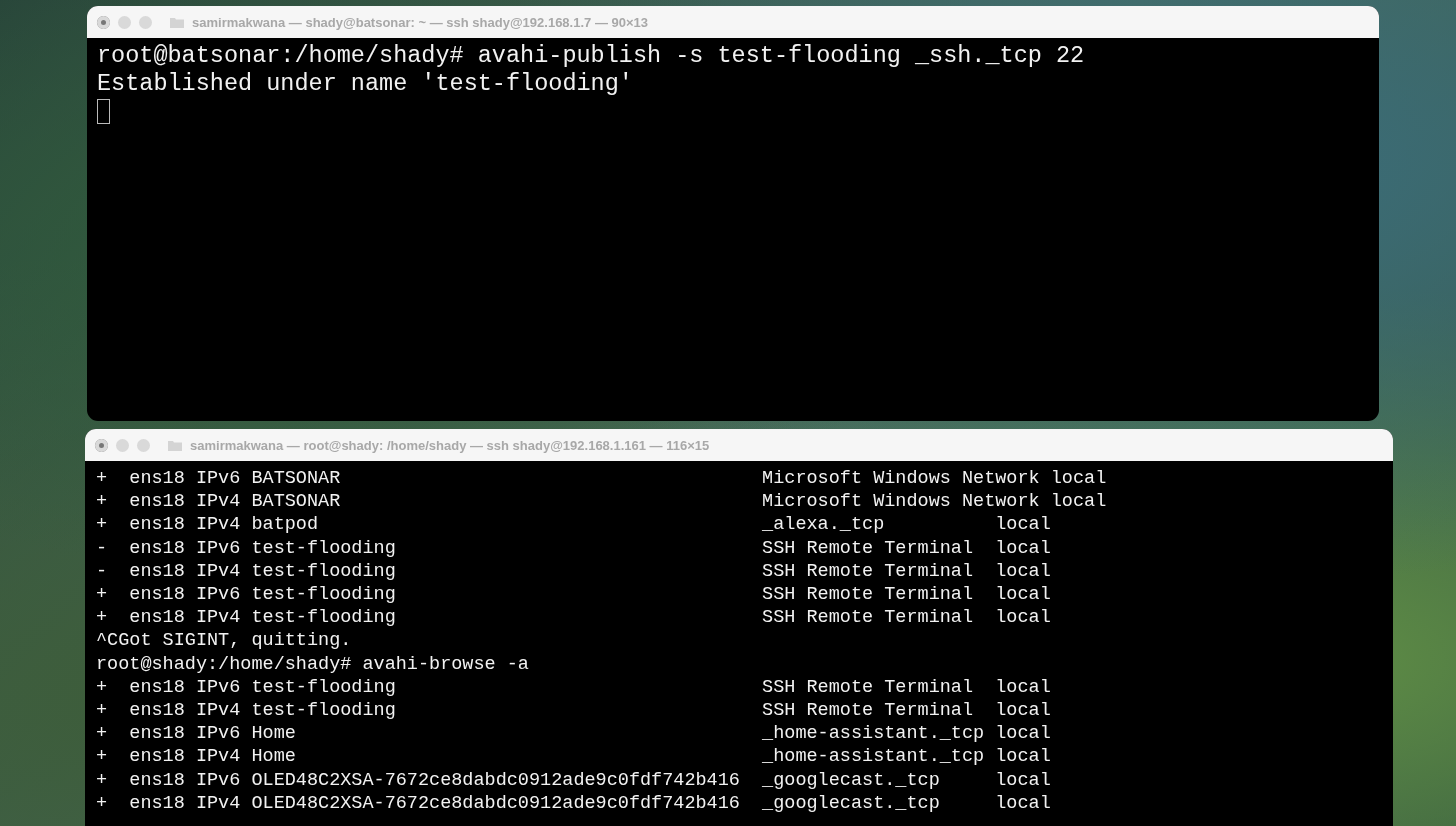 The height and width of the screenshot is (826, 1456). Describe the element at coordinates (573, 525) in the screenshot. I see `service-entry-line: + ens18 IPv4 batpod _alexa._tcp local` at that location.